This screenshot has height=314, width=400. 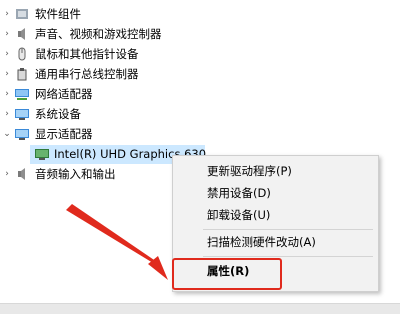 What do you see at coordinates (117, 242) in the screenshot?
I see `annotation-arrow` at bounding box center [117, 242].